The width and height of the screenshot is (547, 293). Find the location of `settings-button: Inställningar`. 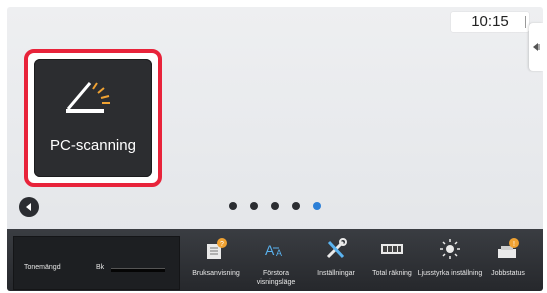

settings-button: Inställningar is located at coordinates (336, 262).